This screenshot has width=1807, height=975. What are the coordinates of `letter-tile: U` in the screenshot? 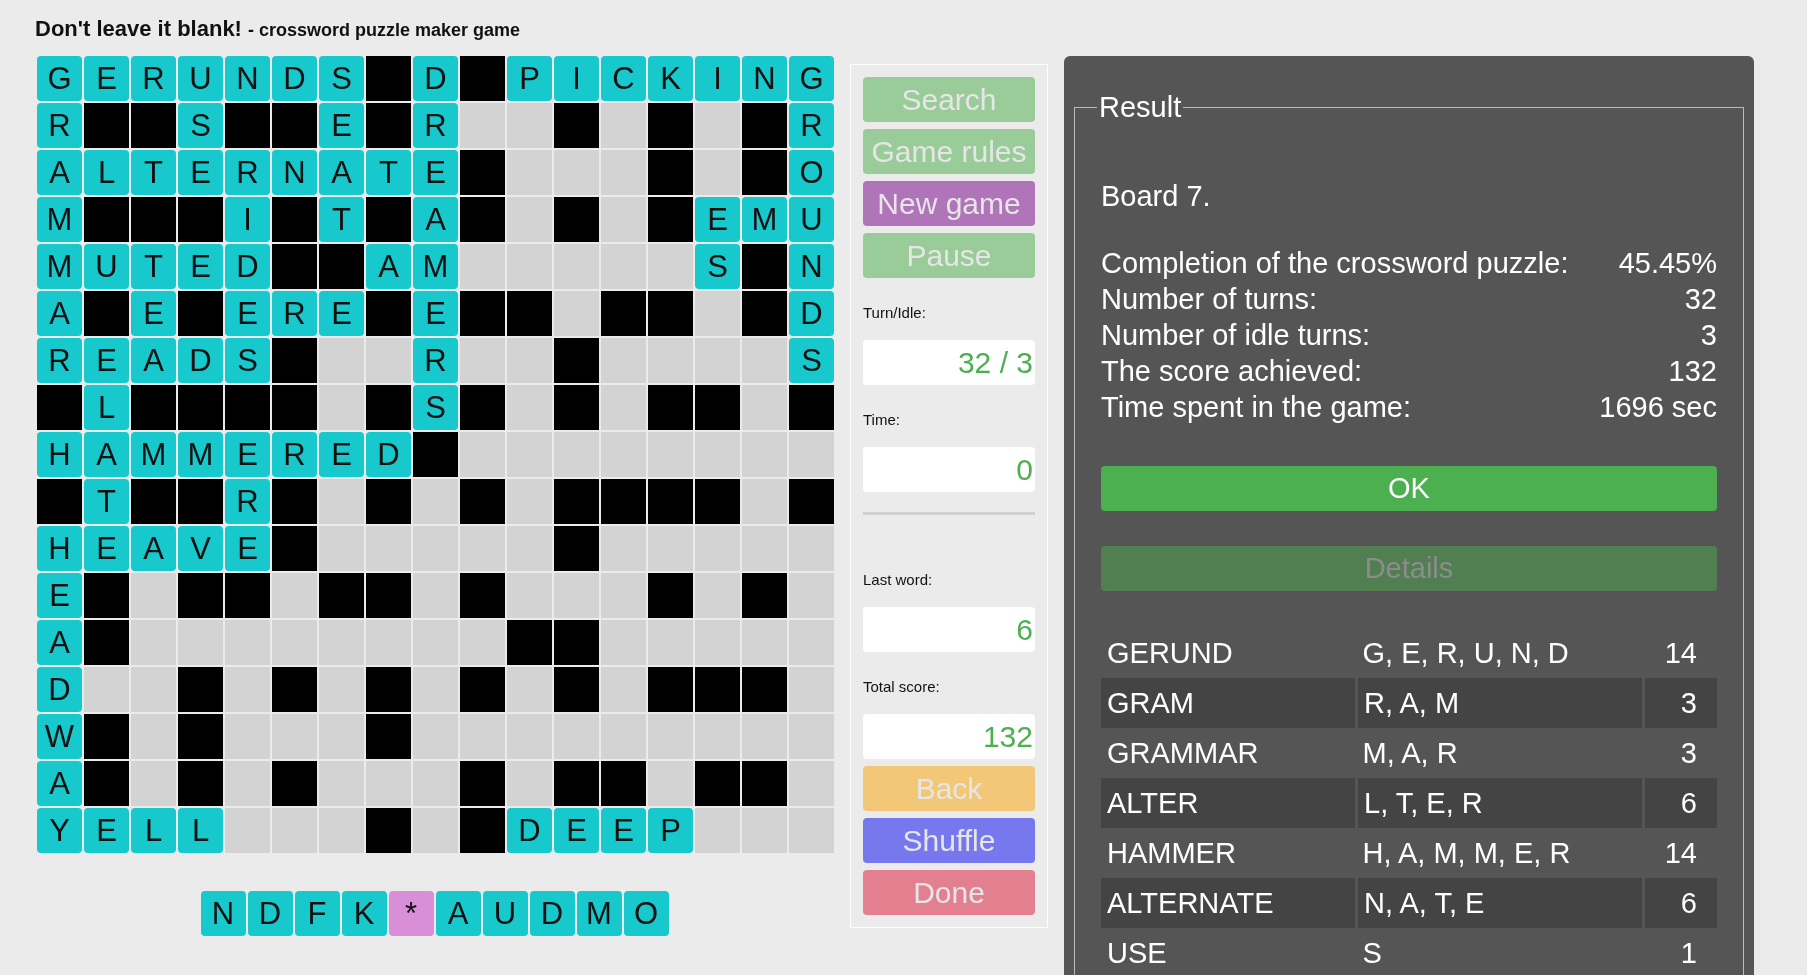 It's located at (106, 266).